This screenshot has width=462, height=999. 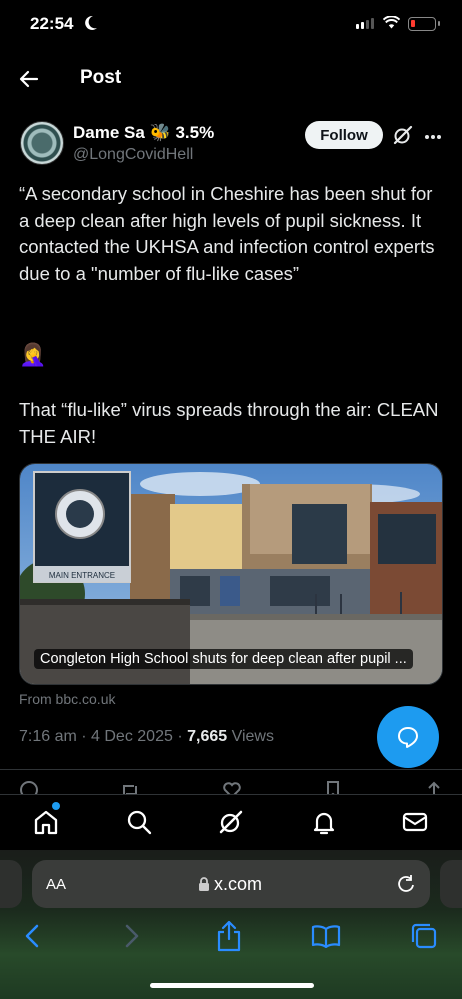 I want to click on cellular-signal-icon, so click(x=365, y=23).